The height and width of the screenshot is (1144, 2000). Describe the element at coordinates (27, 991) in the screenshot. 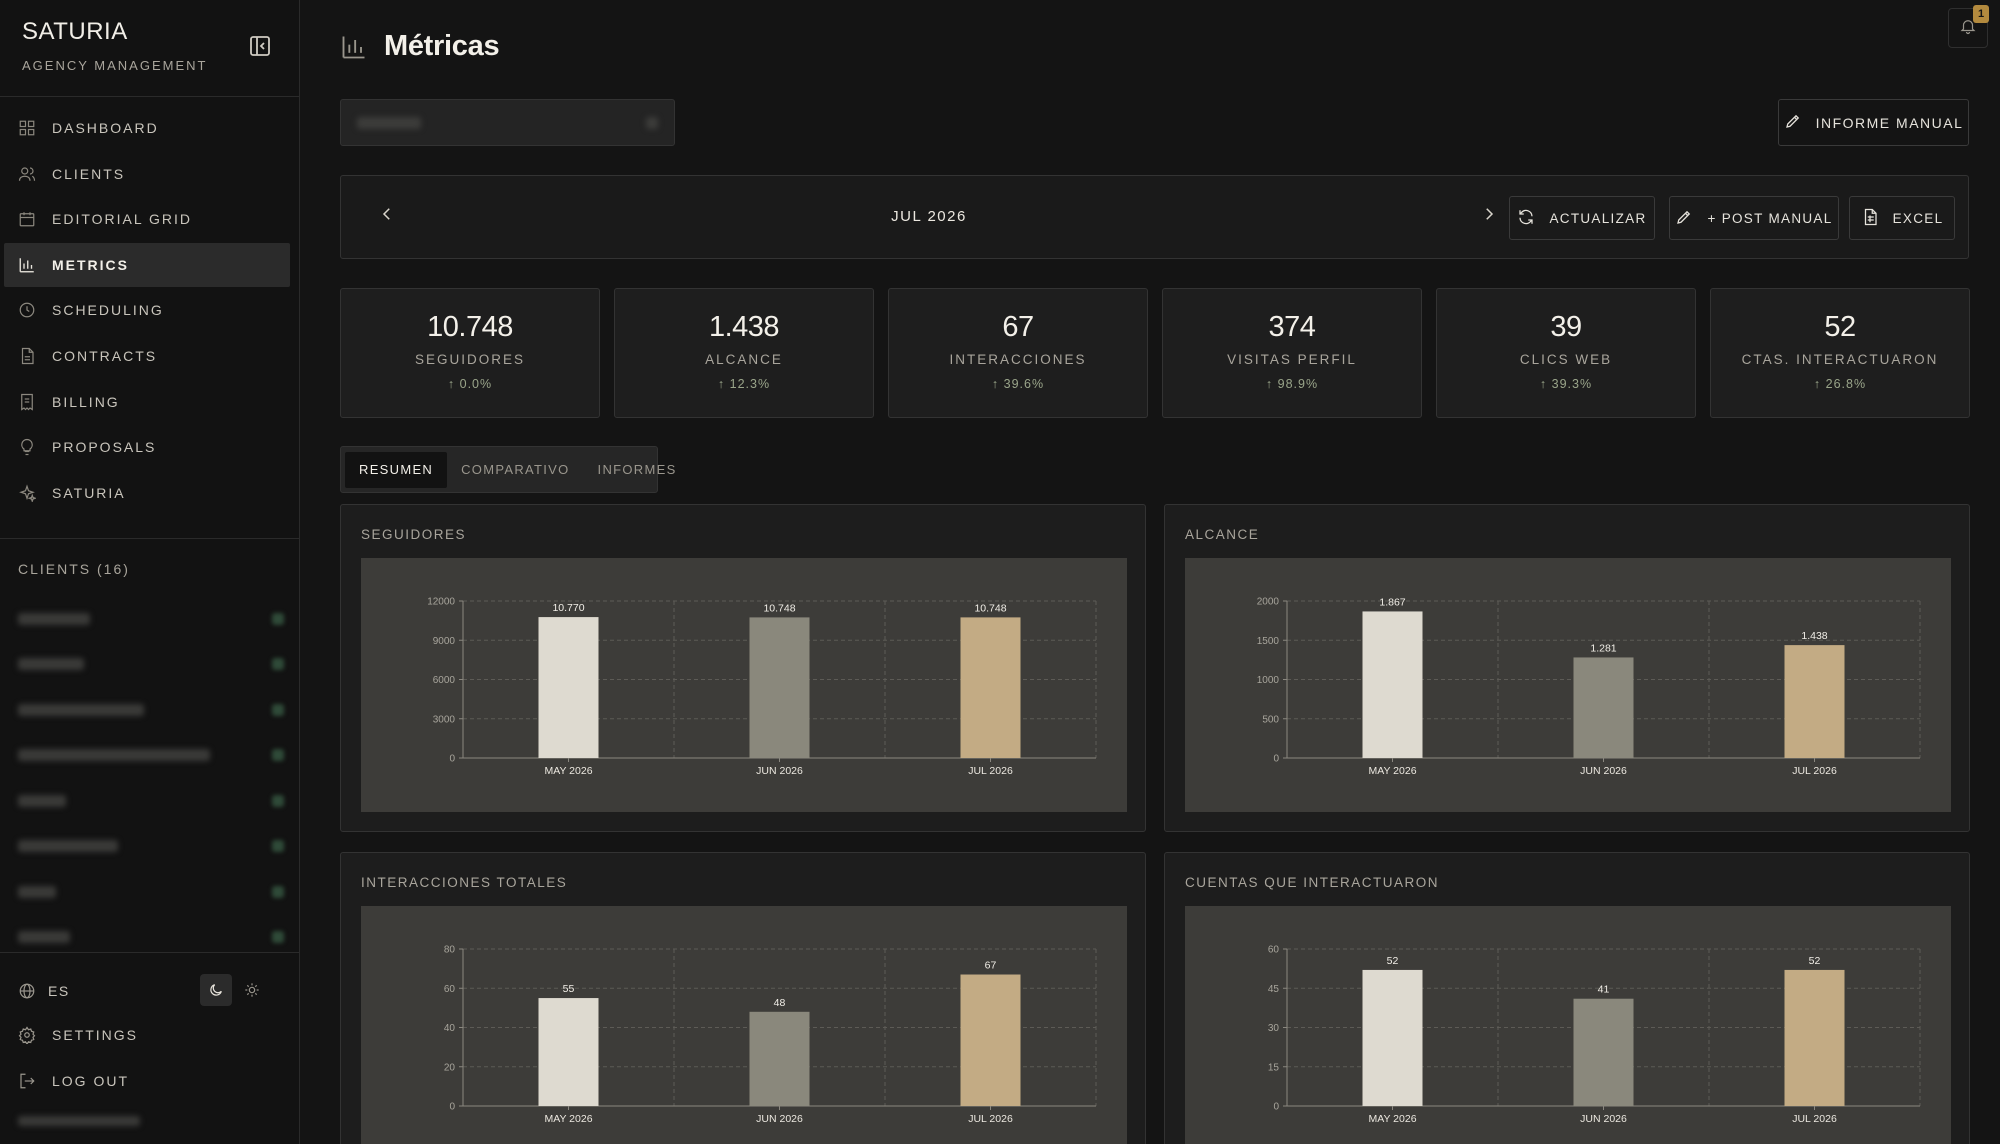

I see `globe-icon` at that location.